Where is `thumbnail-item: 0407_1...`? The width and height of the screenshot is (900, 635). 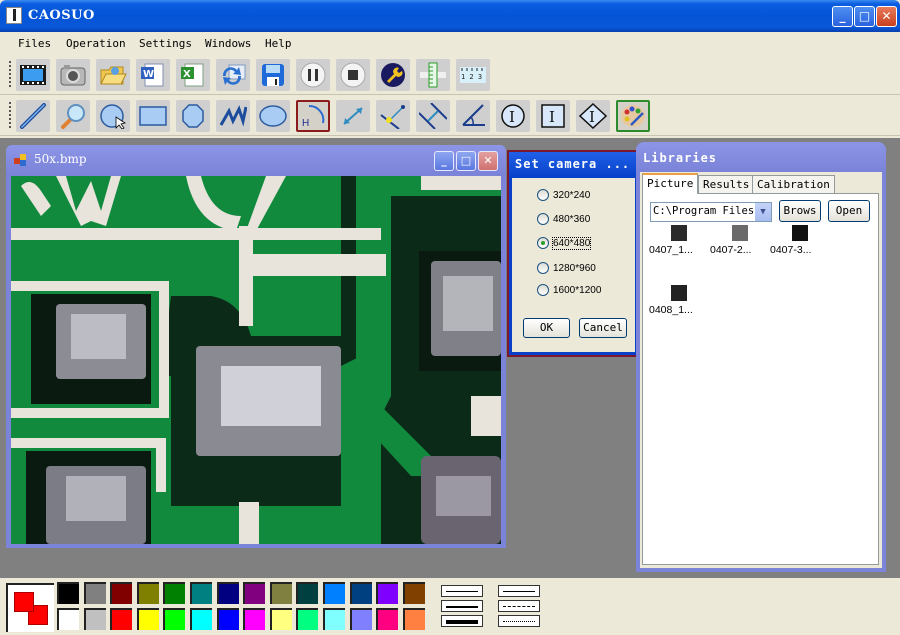
thumbnail-item: 0407_1... is located at coordinates (679, 240).